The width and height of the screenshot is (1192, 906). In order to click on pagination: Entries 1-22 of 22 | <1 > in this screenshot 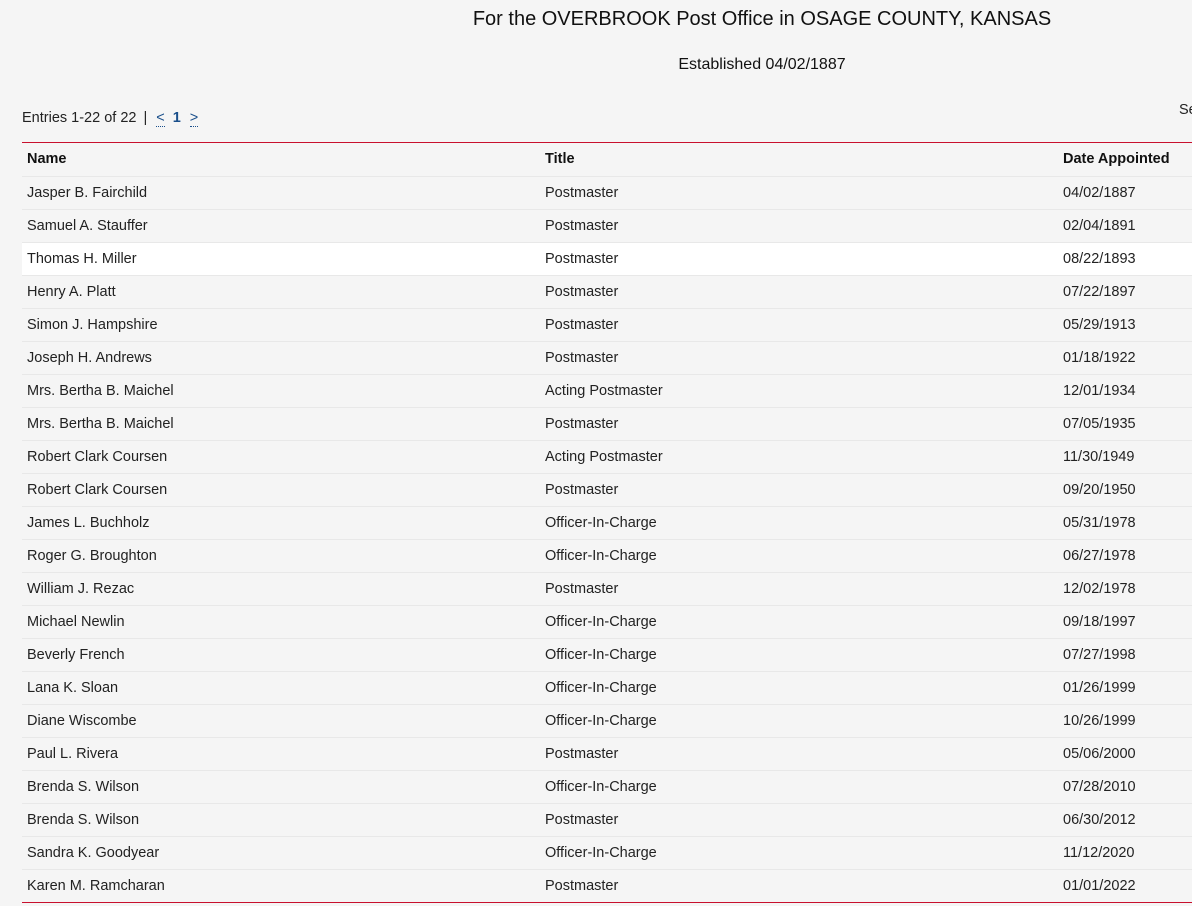, I will do `click(110, 118)`.